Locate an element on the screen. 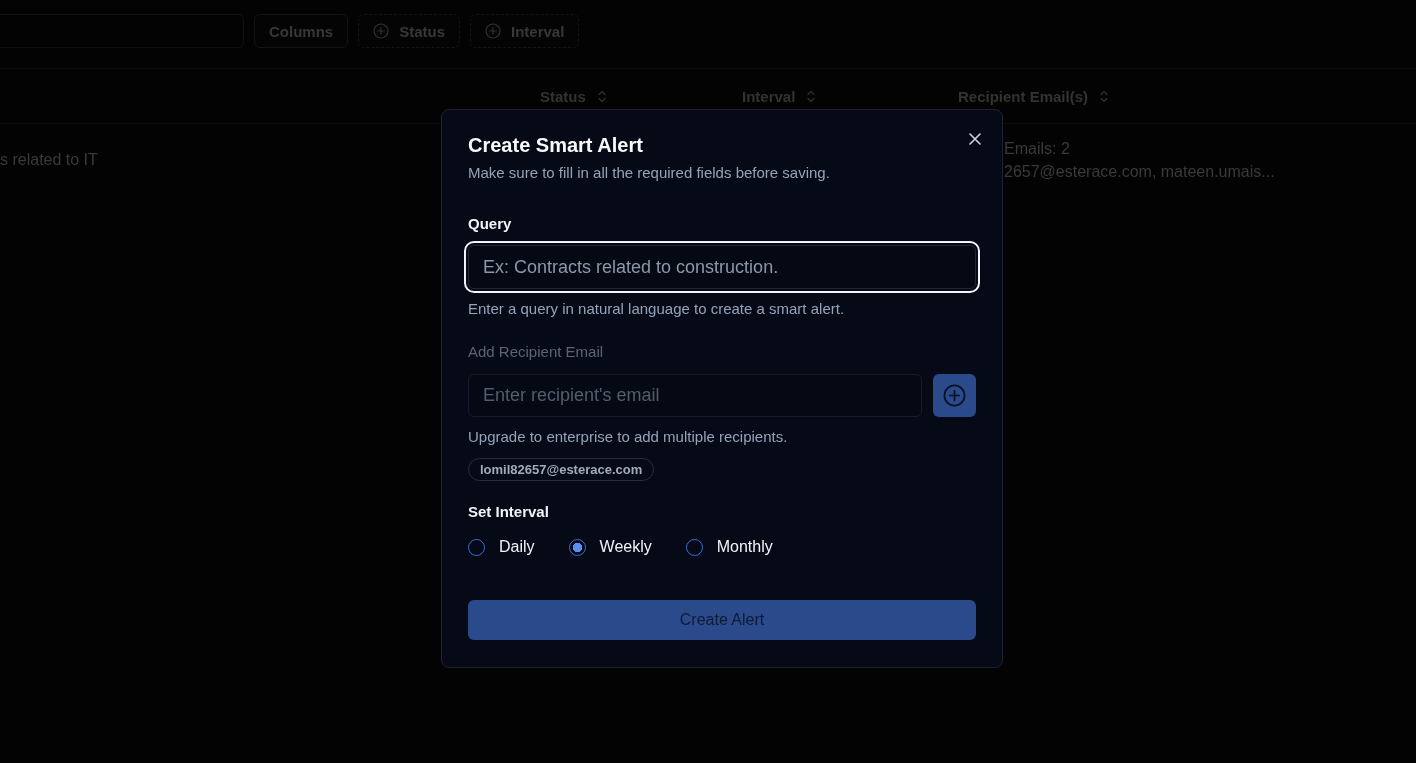 The image size is (1416, 763). field-label: Query is located at coordinates (490, 224).